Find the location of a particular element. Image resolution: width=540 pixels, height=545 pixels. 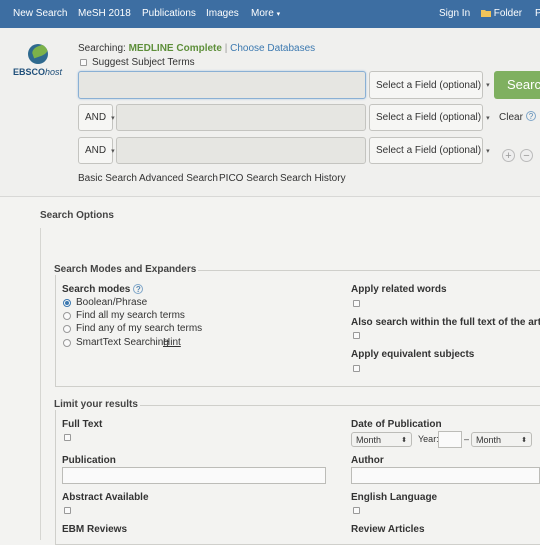

mode-find-all-radio is located at coordinates (67, 316).